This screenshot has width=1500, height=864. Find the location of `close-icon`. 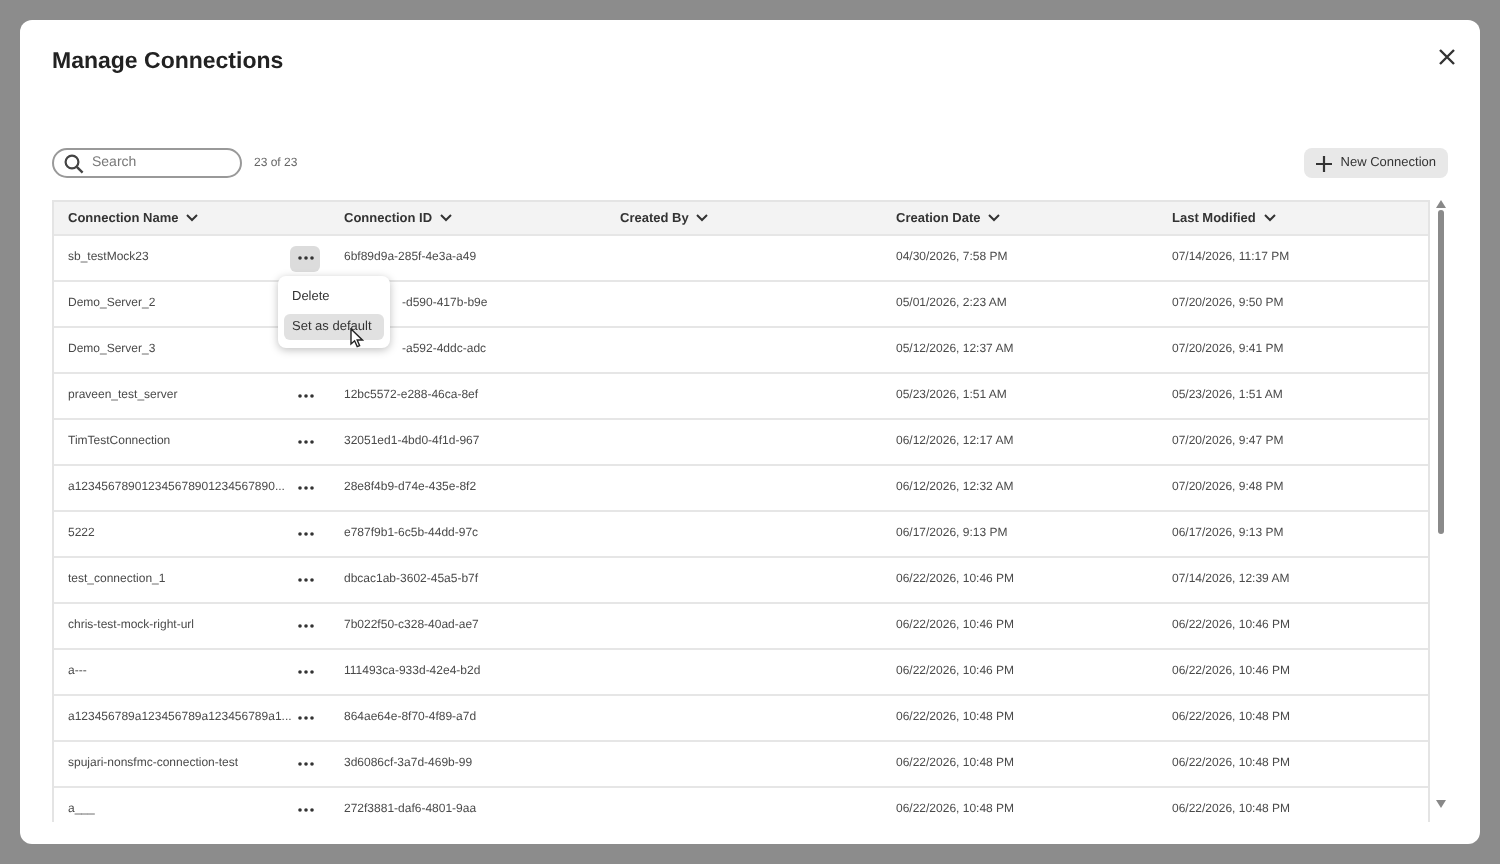

close-icon is located at coordinates (1447, 57).